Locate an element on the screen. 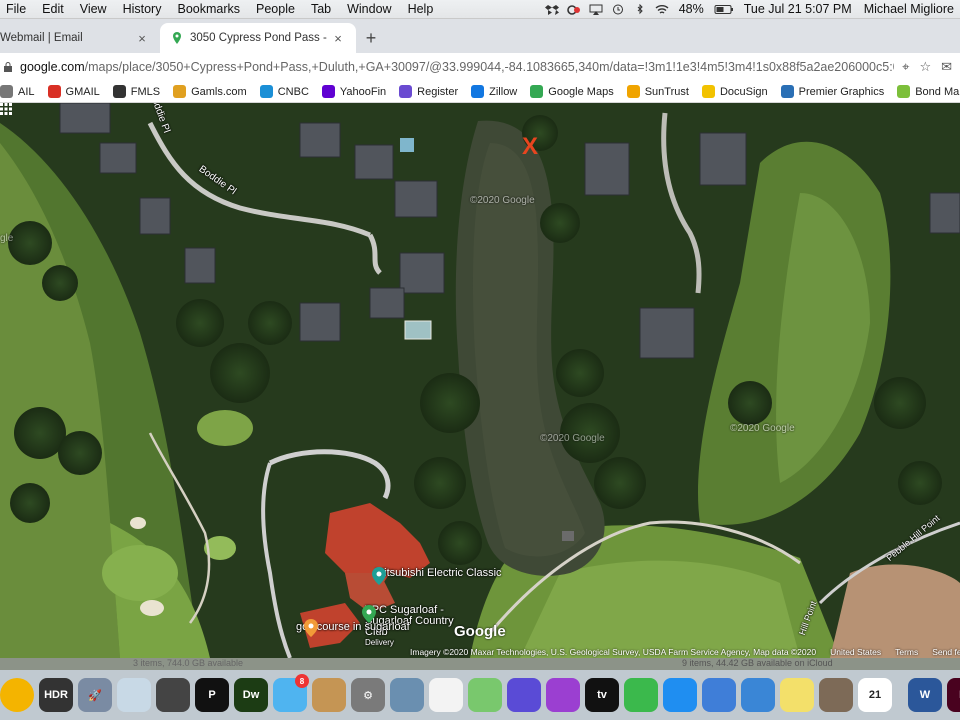 The image size is (960, 720). podcasts-app-icon is located at coordinates (563, 695).